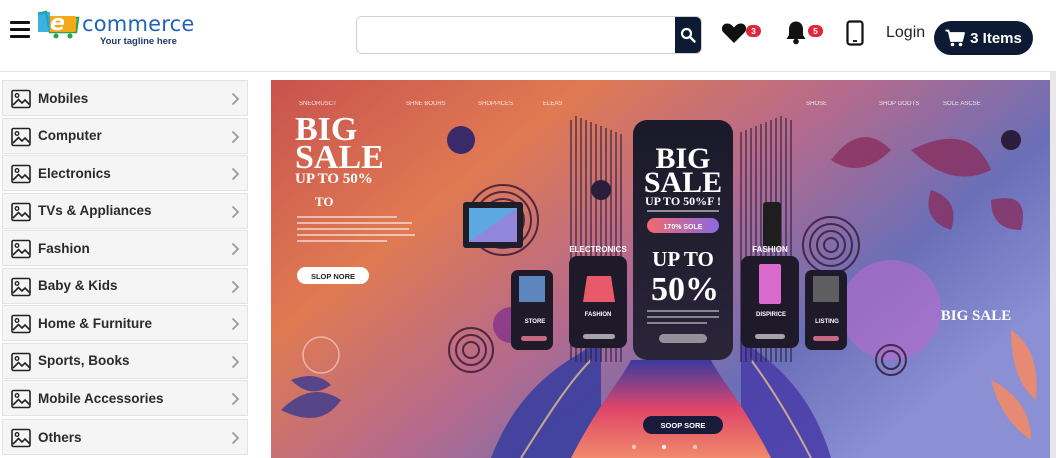 The image size is (1056, 458). I want to click on sidebar-item-label: Electronics, so click(74, 173).